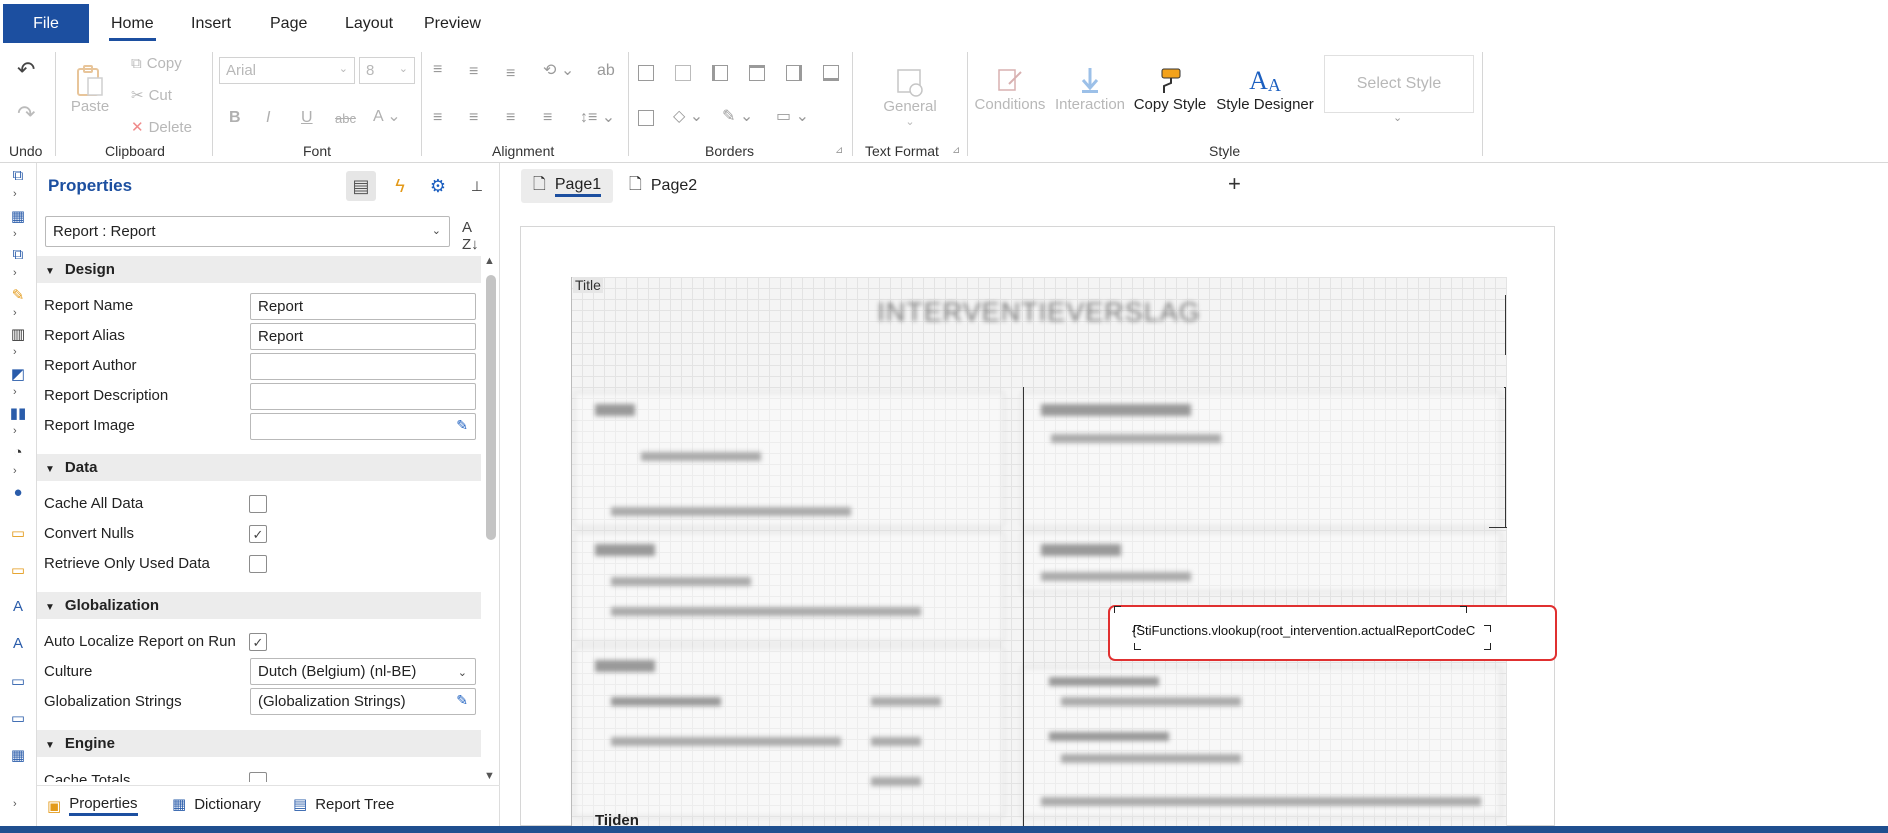 The height and width of the screenshot is (833, 1888). I want to click on tab-home: Home, so click(132, 23).